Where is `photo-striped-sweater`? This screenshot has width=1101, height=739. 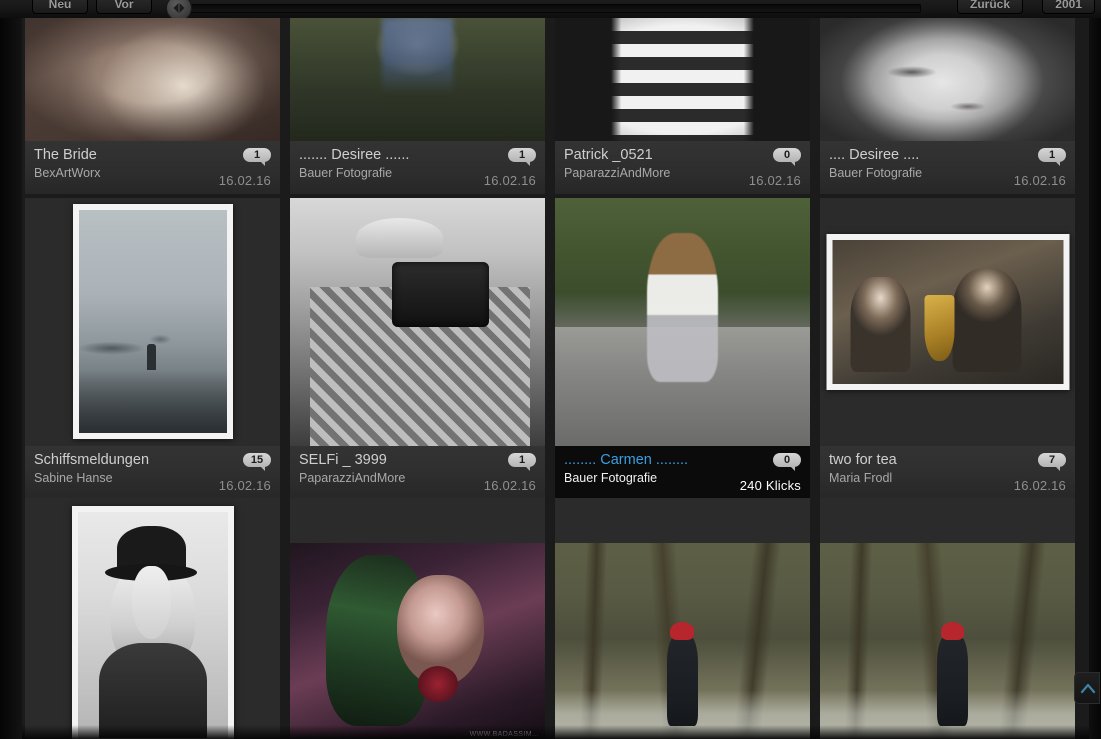
photo-striped-sweater is located at coordinates (682, 79).